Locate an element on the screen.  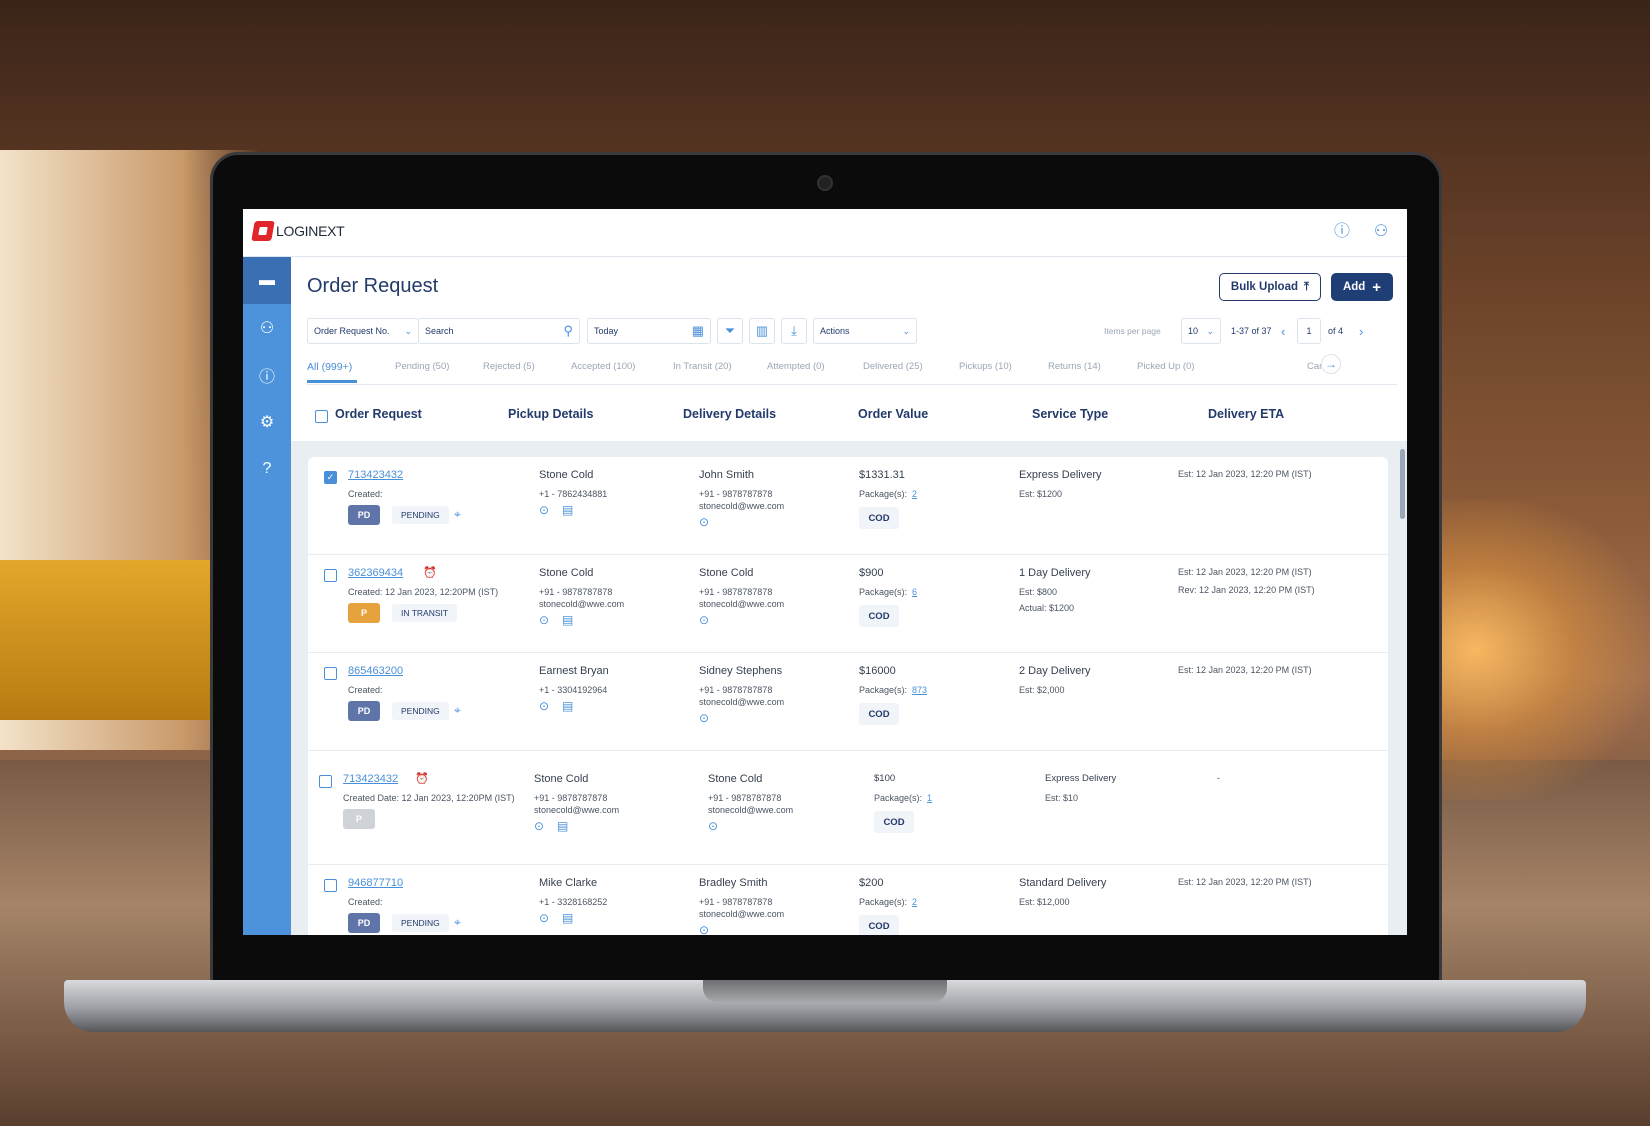
column-pickup-details: Pickup Details is located at coordinates (550, 414).